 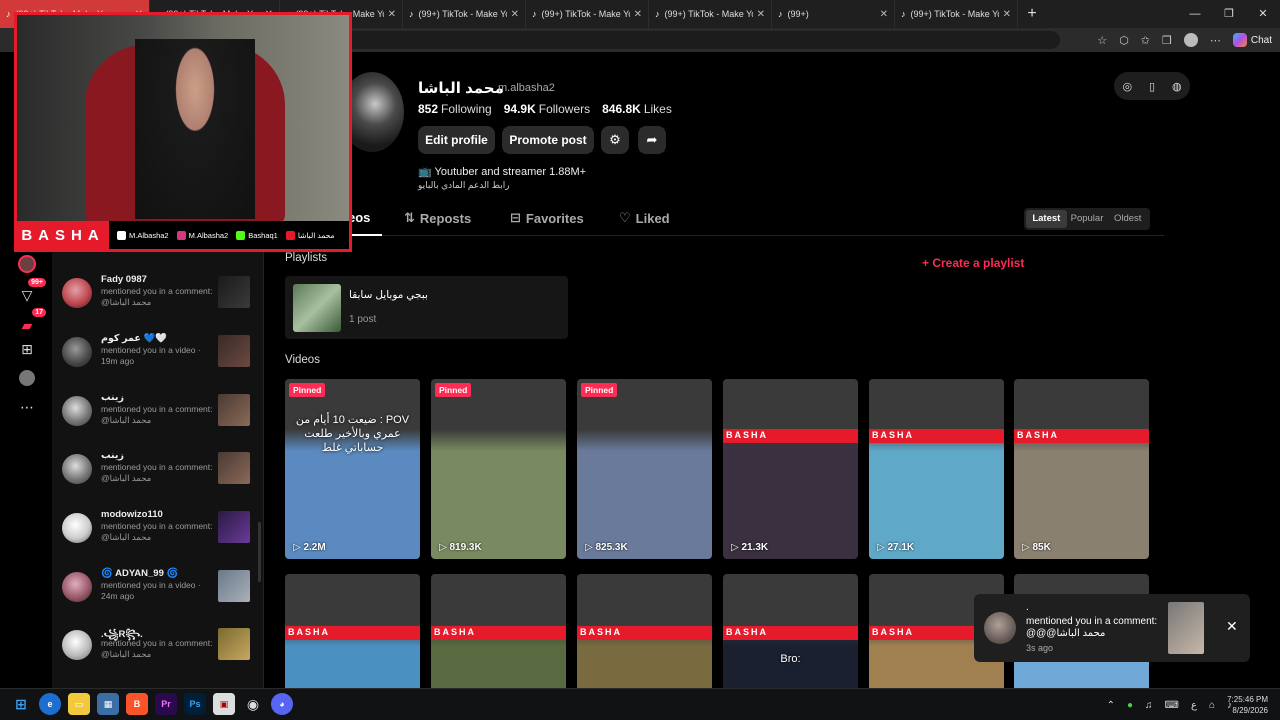 I want to click on following-stat: 852 Following, so click(x=455, y=109).